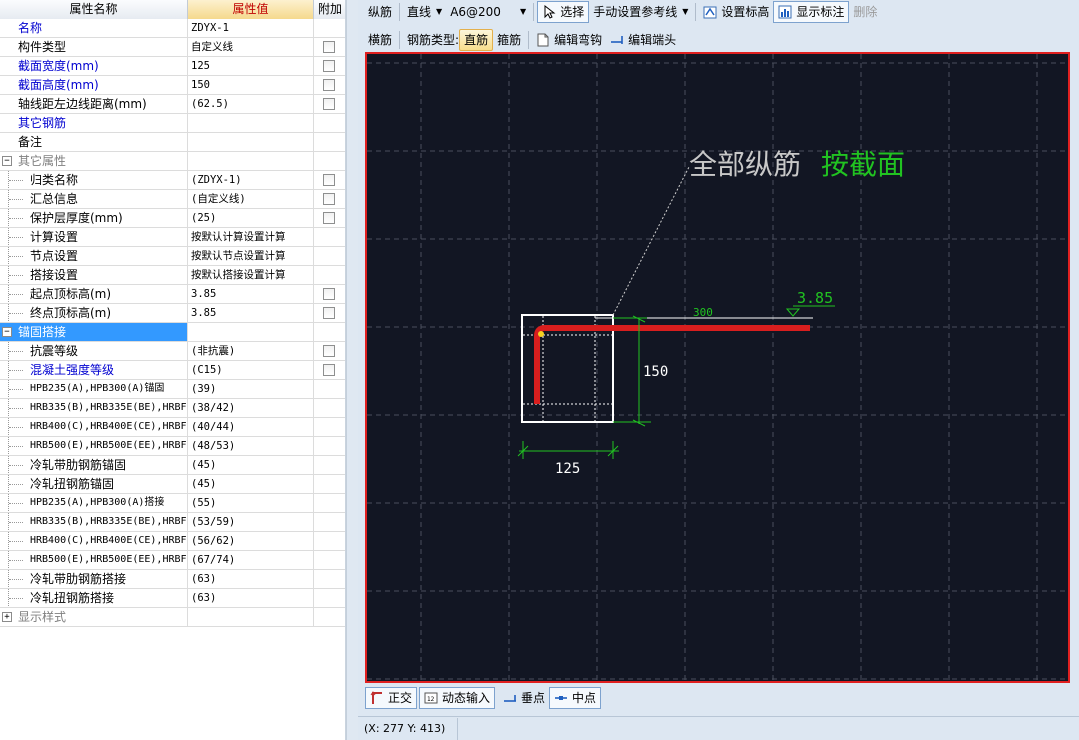 The width and height of the screenshot is (1079, 740). What do you see at coordinates (424, 12) in the screenshot?
I see `line-type-dropdown: 直线 ▼` at bounding box center [424, 12].